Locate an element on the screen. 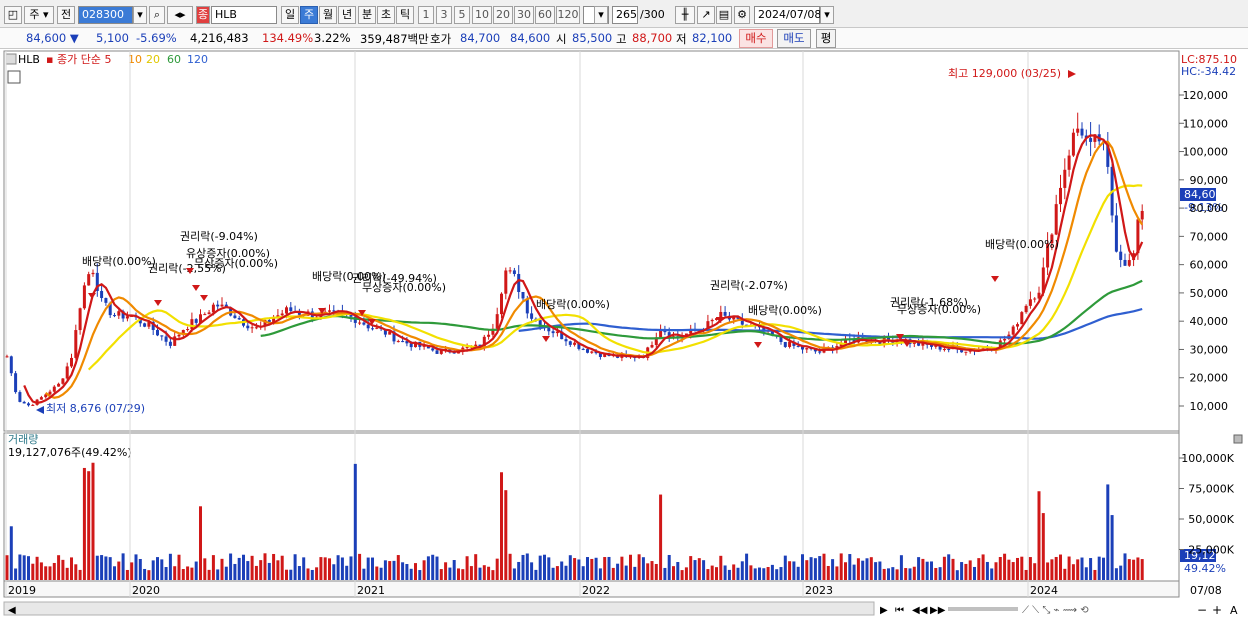  scroll-left-icon: ◀ is located at coordinates (12, 610).